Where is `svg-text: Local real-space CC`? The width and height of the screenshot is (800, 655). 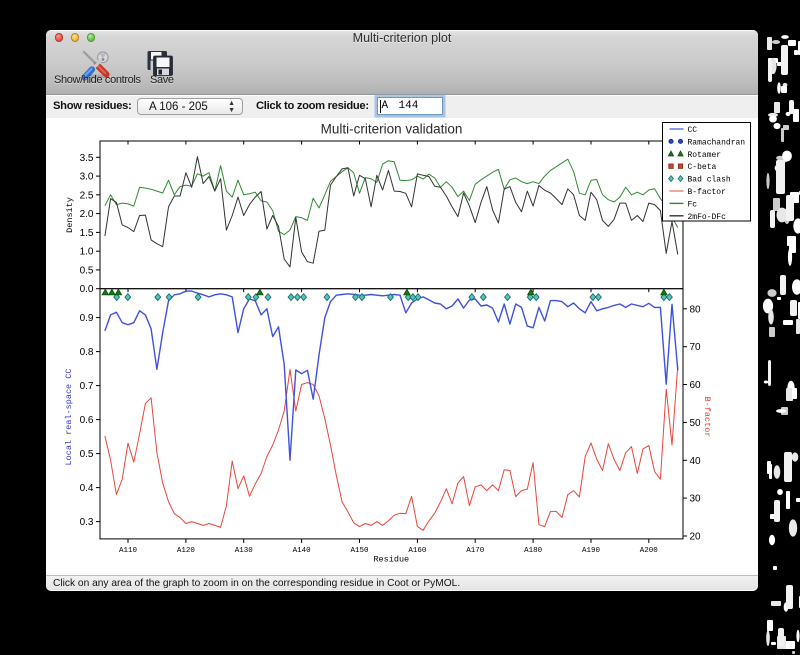
svg-text: Local real-space CC is located at coordinates (69, 417).